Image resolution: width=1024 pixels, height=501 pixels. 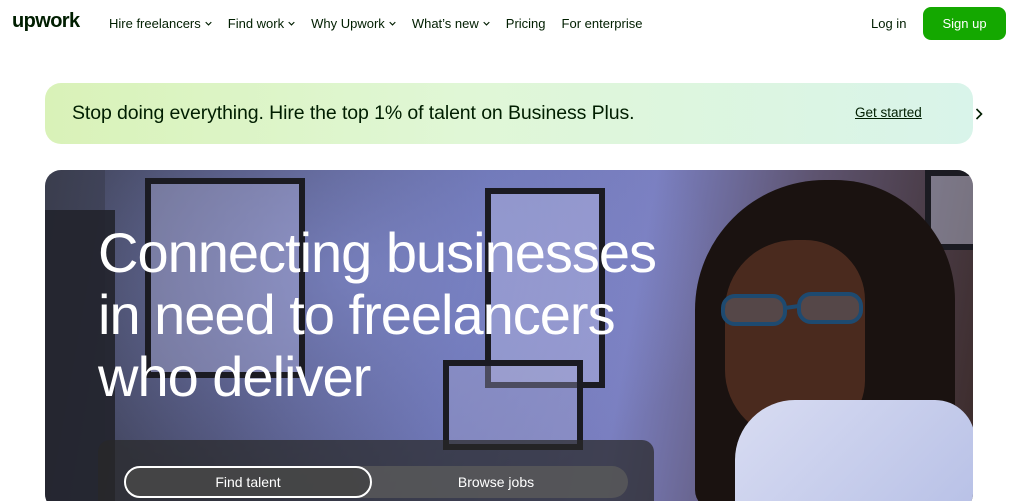 I want to click on nav-find-work: Find work, so click(x=261, y=23).